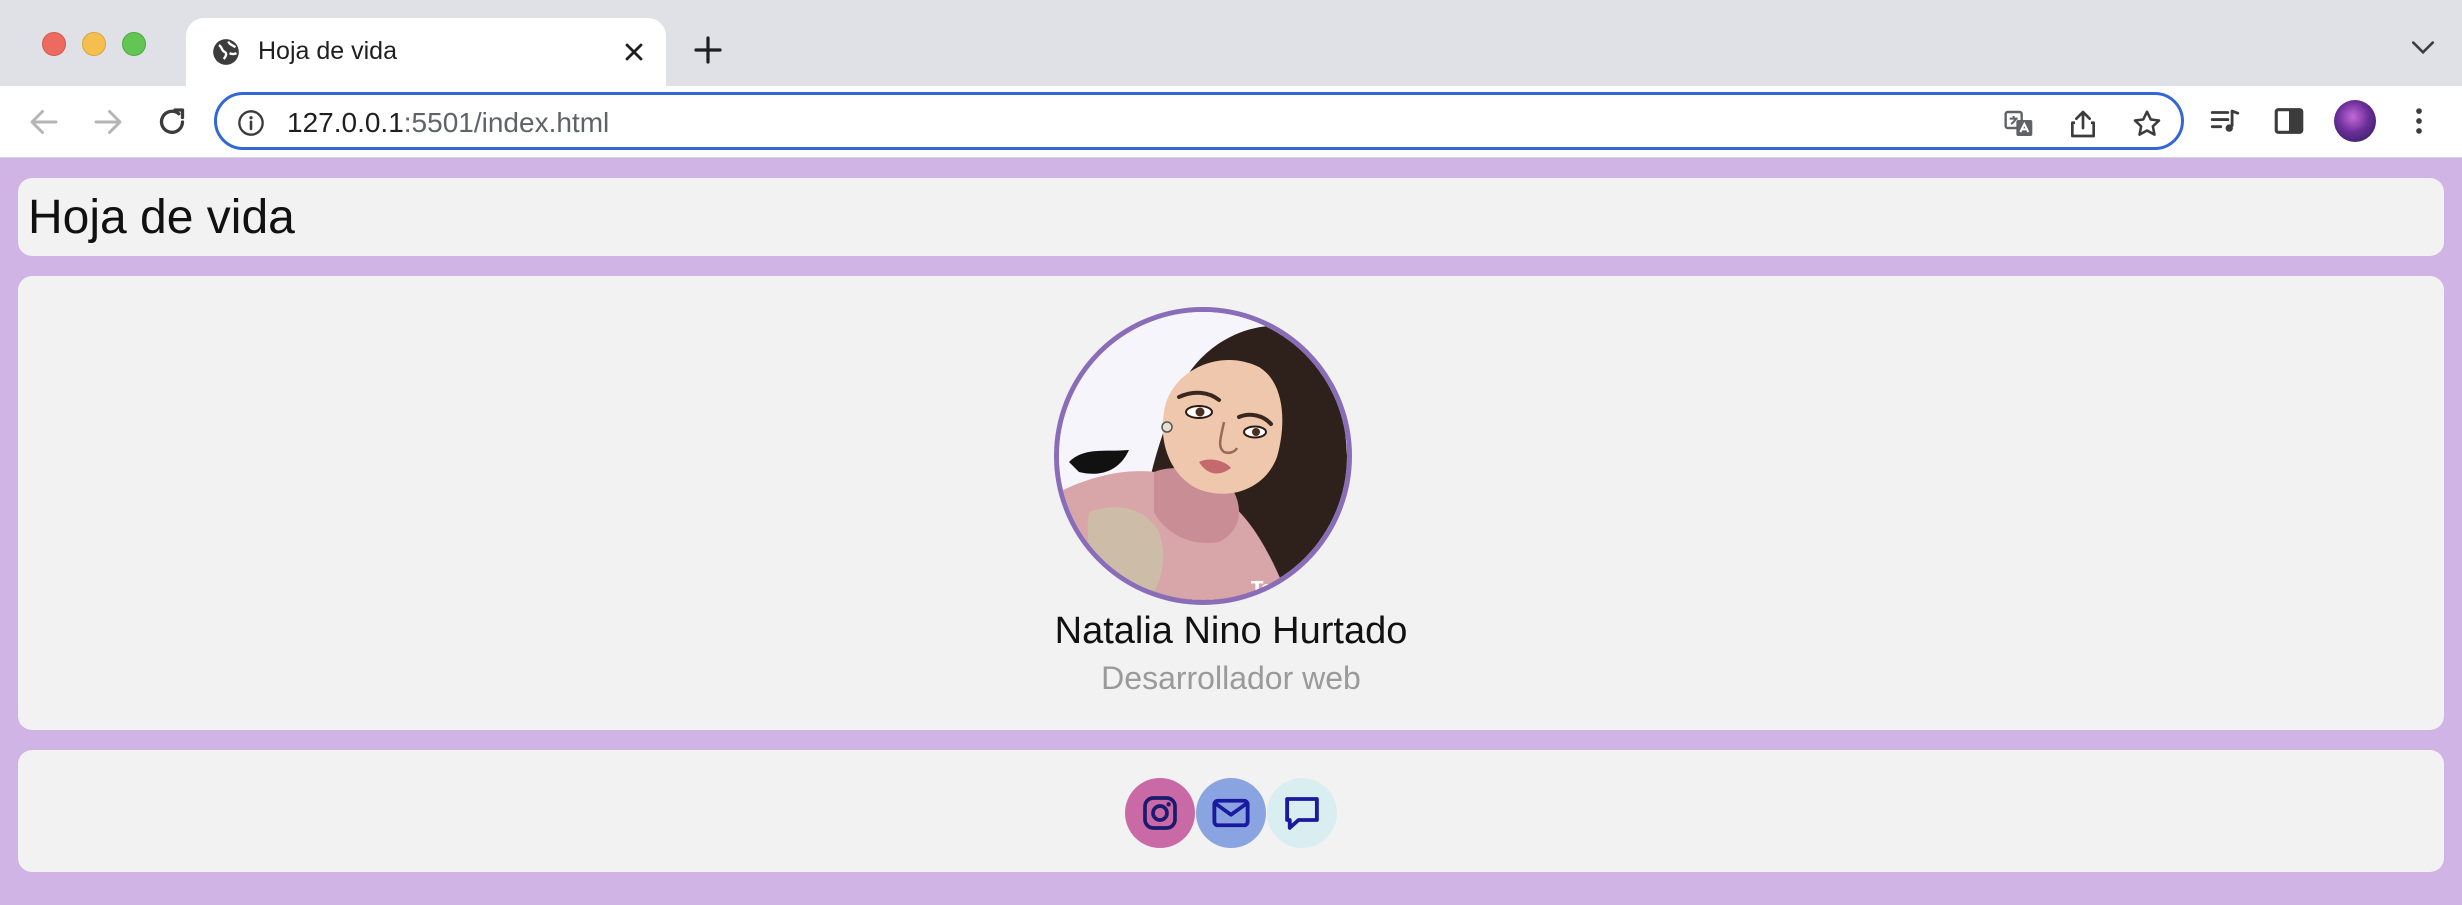 This screenshot has height=905, width=2462. I want to click on browser-tab-strip: Hoja de vida, so click(1231, 43).